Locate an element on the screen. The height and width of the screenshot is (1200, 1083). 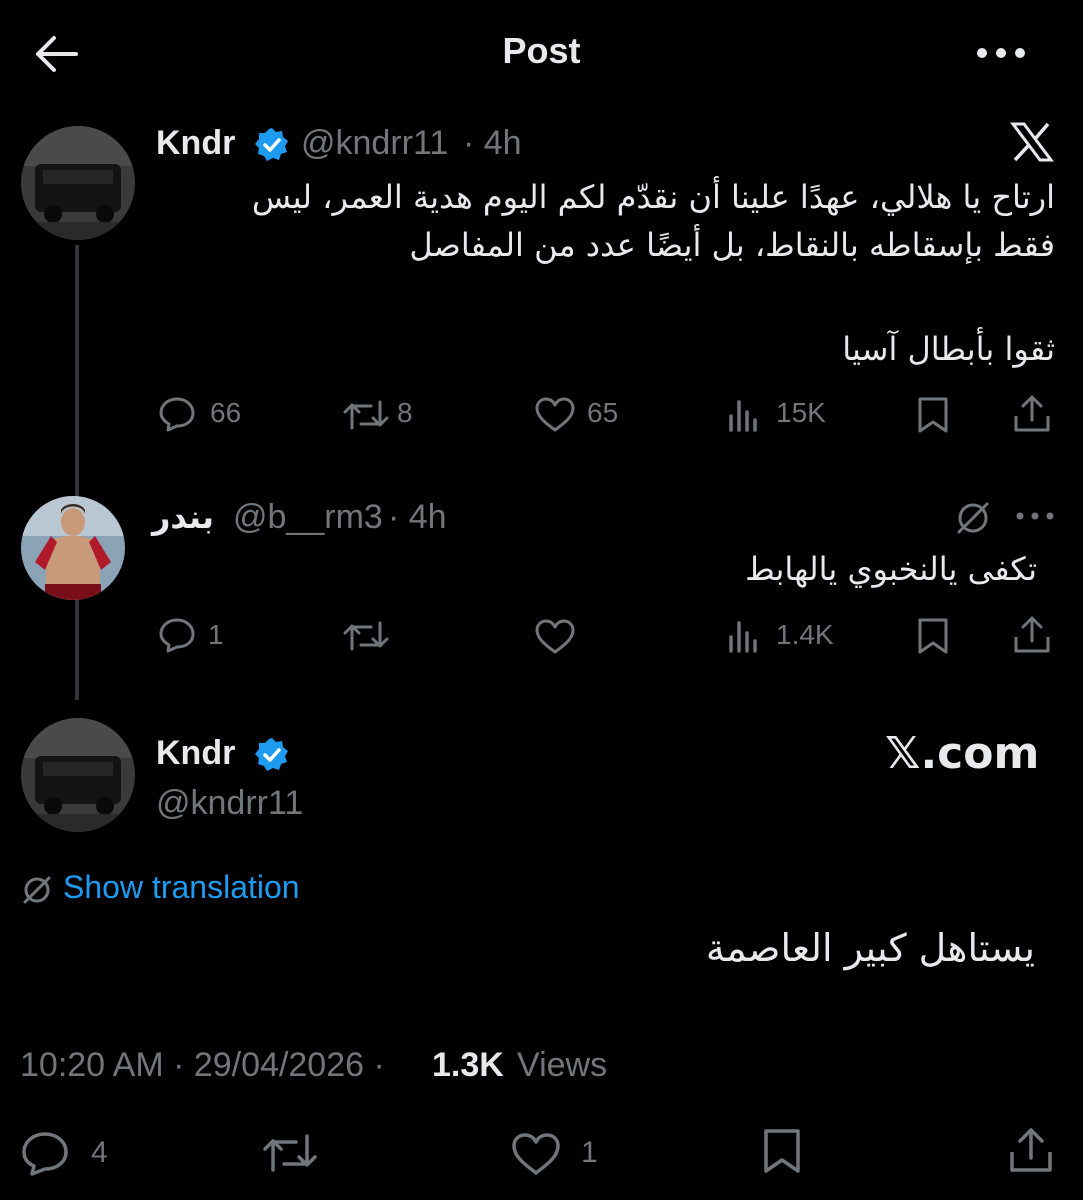
post-text: يستاهل كبير العاصمة is located at coordinates (870, 948).